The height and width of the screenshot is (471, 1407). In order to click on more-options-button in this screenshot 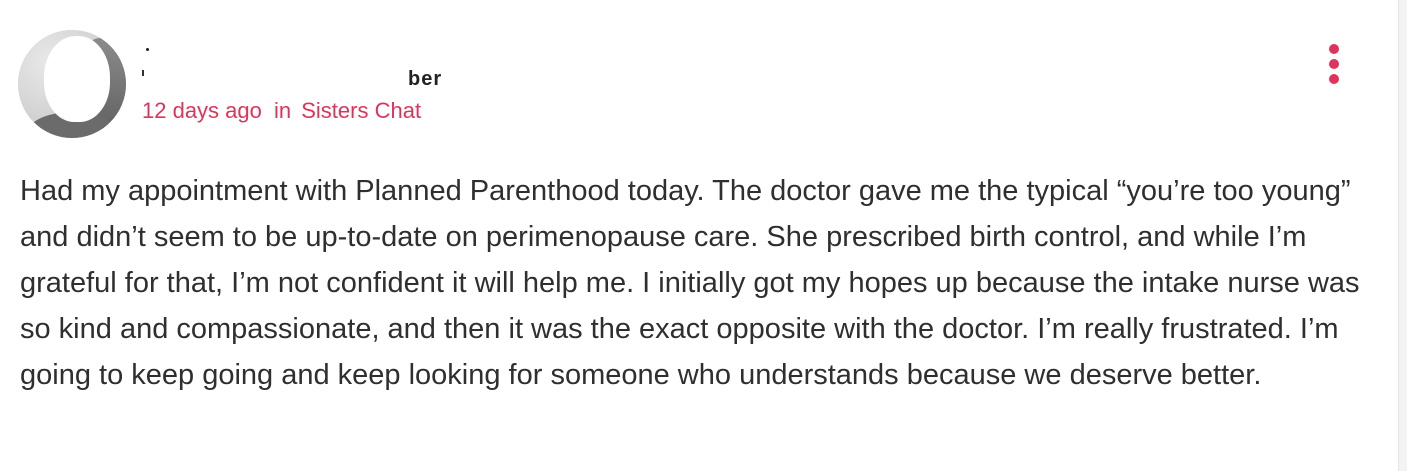, I will do `click(1334, 64)`.